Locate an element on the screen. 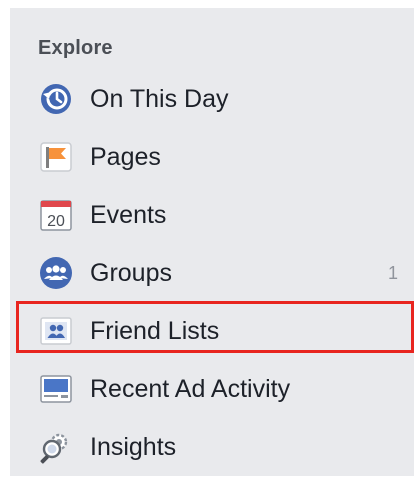 The height and width of the screenshot is (484, 417). recent-ad-activity-icon is located at coordinates (56, 389).